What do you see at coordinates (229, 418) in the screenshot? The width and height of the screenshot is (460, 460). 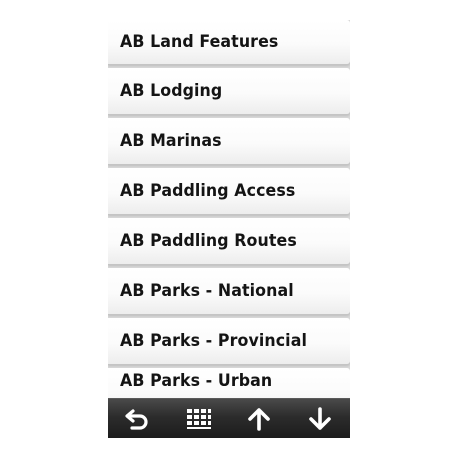 I see `bottom-toolbar` at bounding box center [229, 418].